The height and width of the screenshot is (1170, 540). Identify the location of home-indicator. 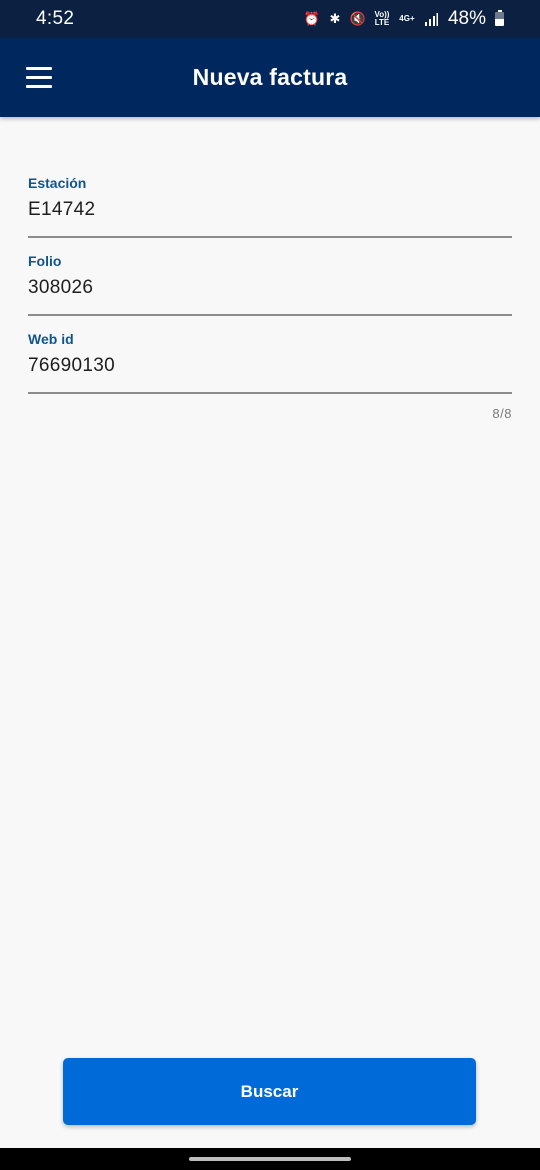
(270, 1159).